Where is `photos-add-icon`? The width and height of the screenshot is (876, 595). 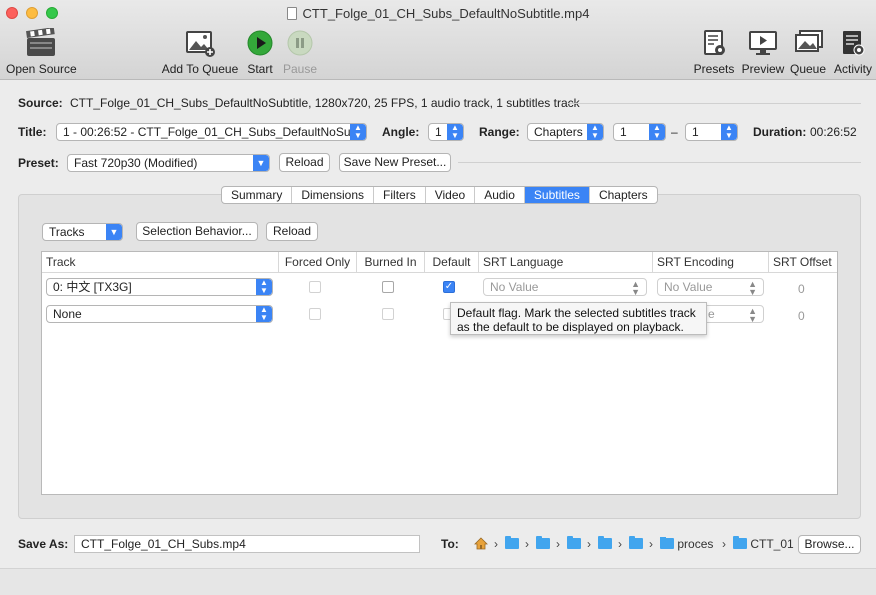 photos-add-icon is located at coordinates (200, 43).